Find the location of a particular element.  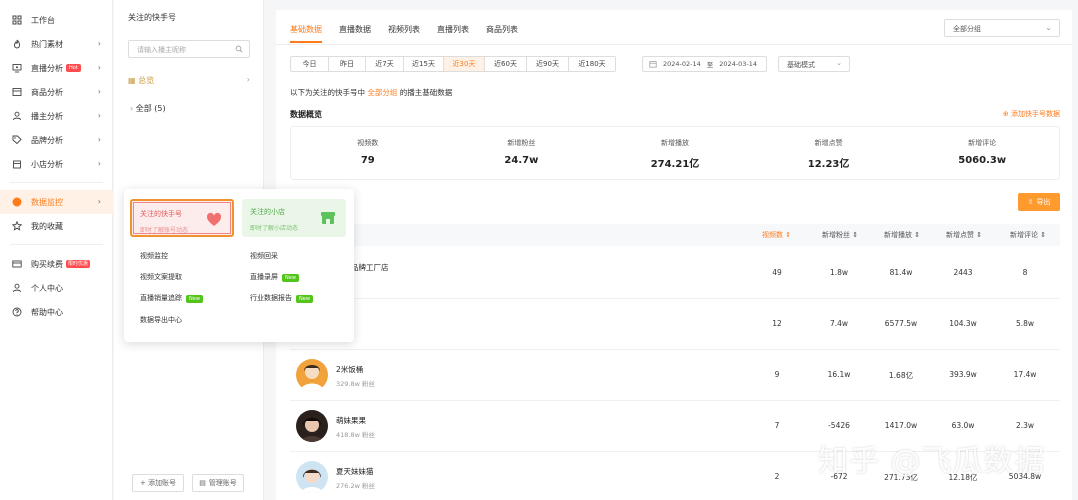

range-15d: 近15天 is located at coordinates (424, 64).